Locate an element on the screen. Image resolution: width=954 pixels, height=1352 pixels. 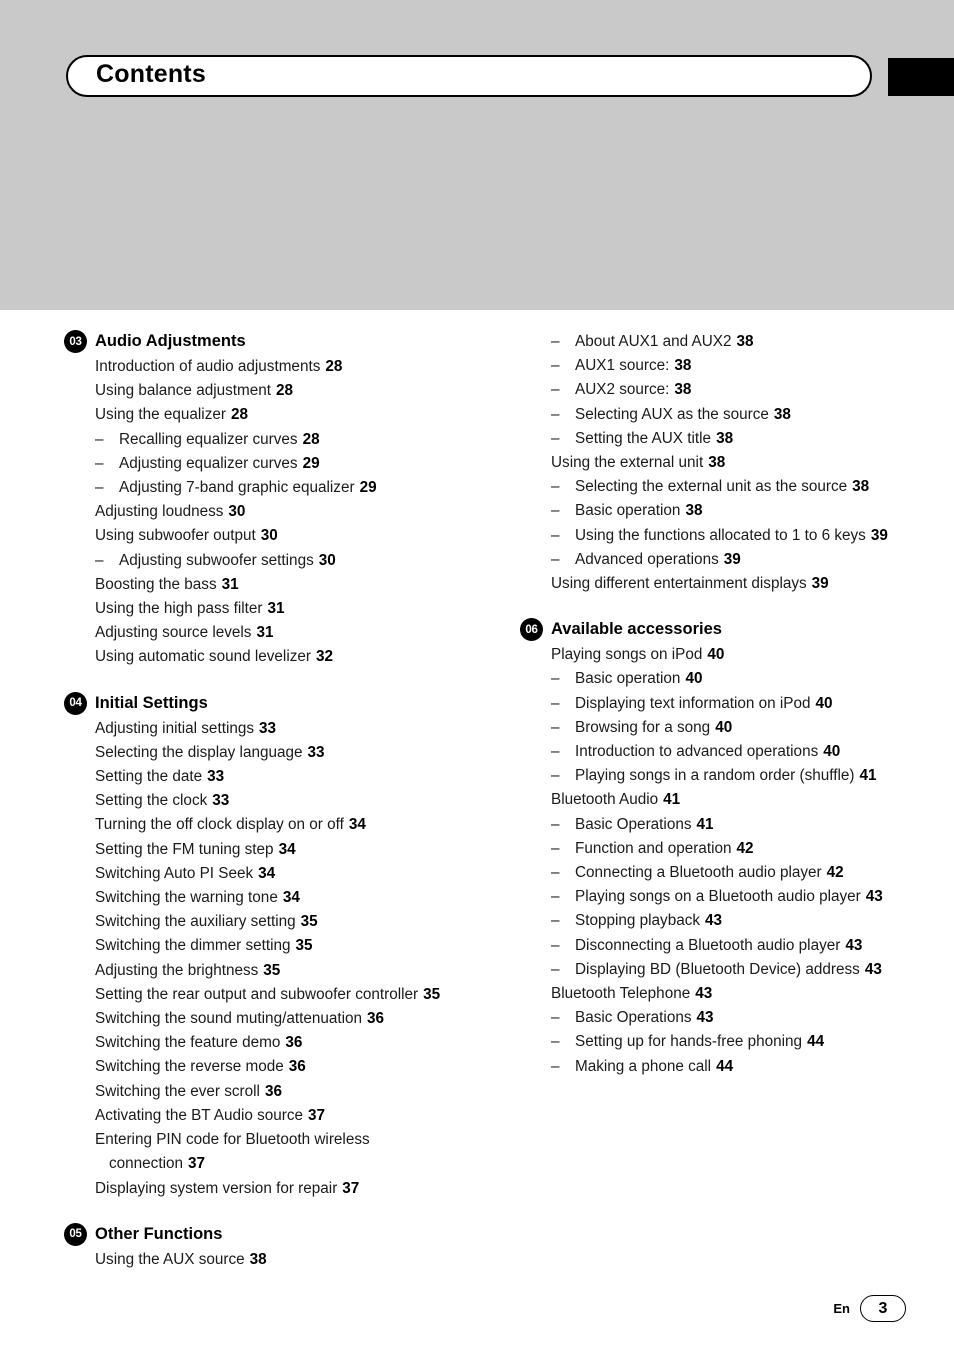
toc-entry-page: 34 is located at coordinates (291, 898).